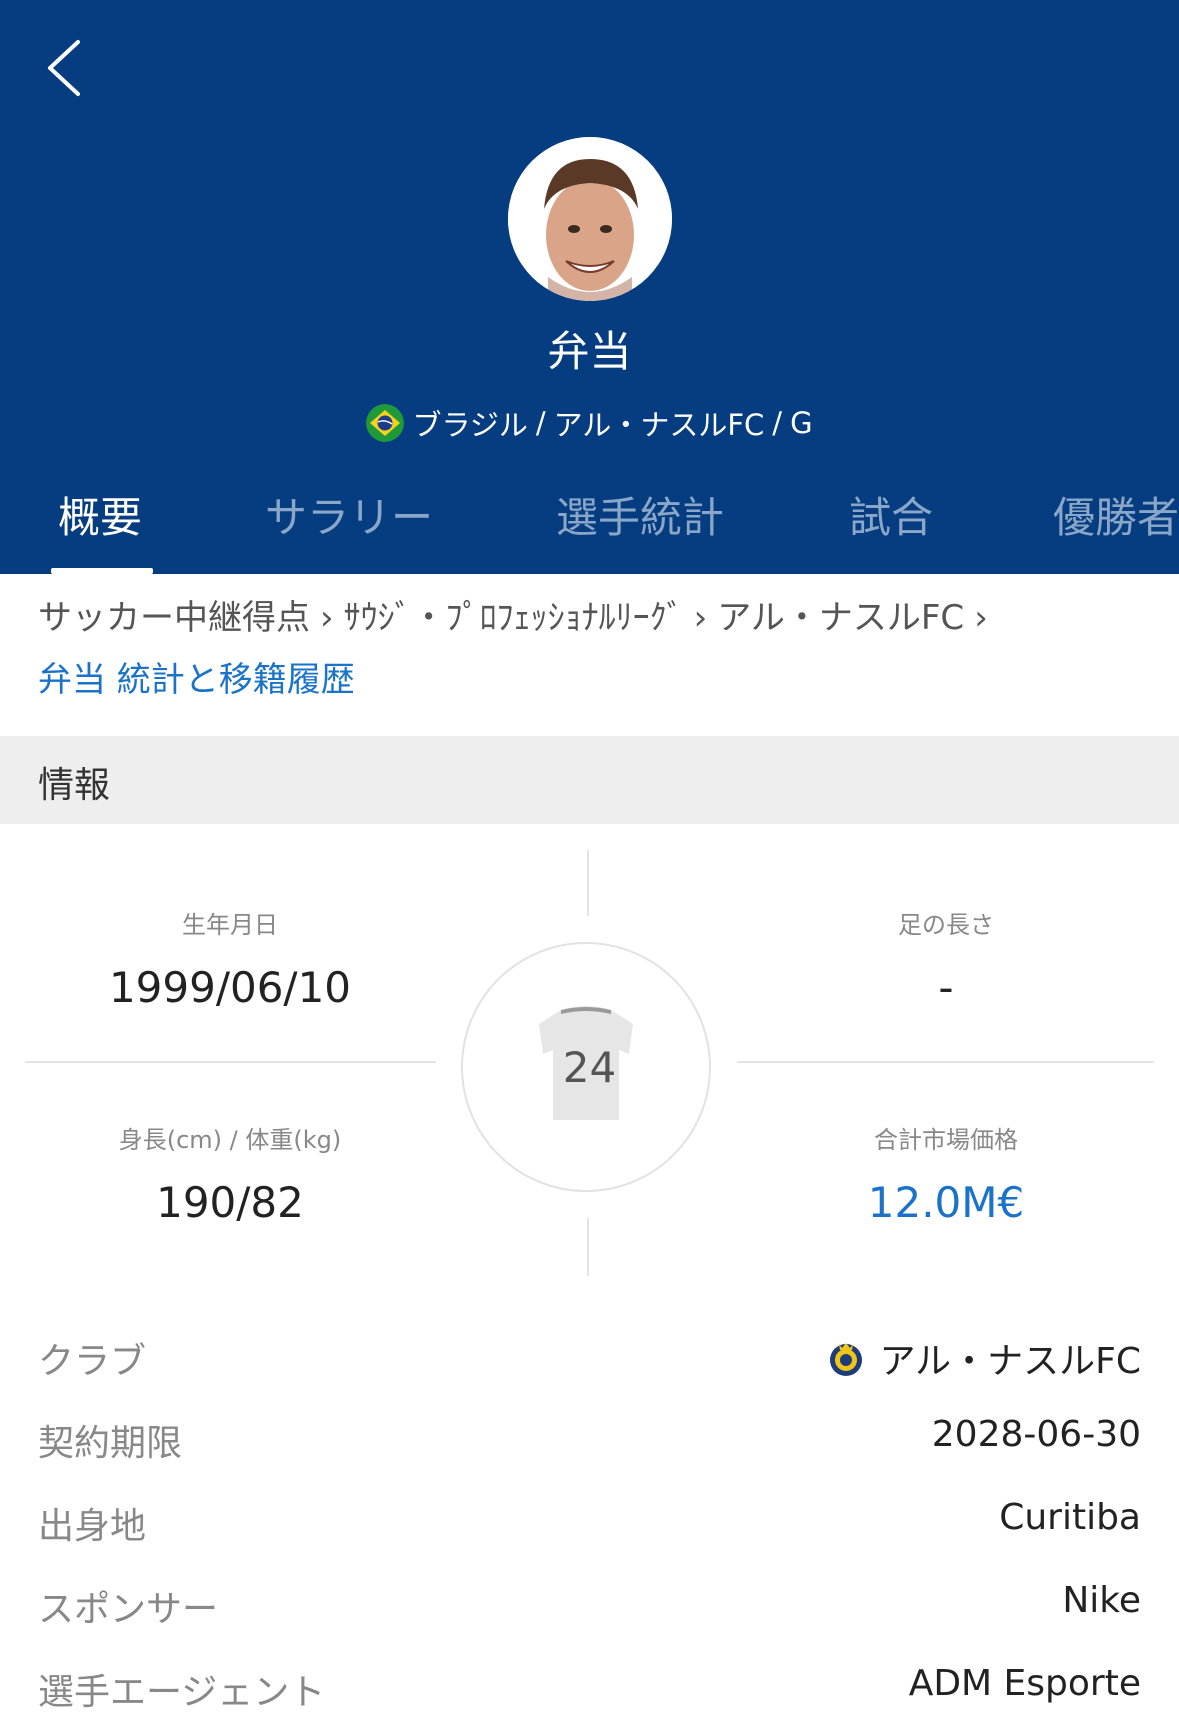 Image resolution: width=1179 pixels, height=1734 pixels. What do you see at coordinates (946, 1202) in the screenshot?
I see `market-value: 12.0M€` at bounding box center [946, 1202].